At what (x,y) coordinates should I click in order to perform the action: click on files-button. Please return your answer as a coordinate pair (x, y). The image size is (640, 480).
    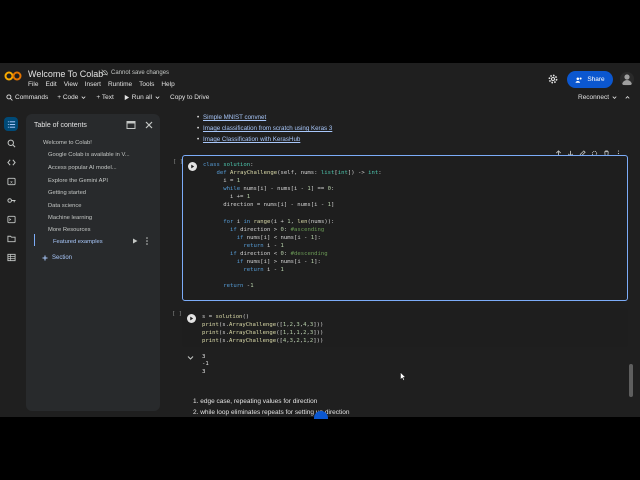
    Looking at the image, I should click on (11, 238).